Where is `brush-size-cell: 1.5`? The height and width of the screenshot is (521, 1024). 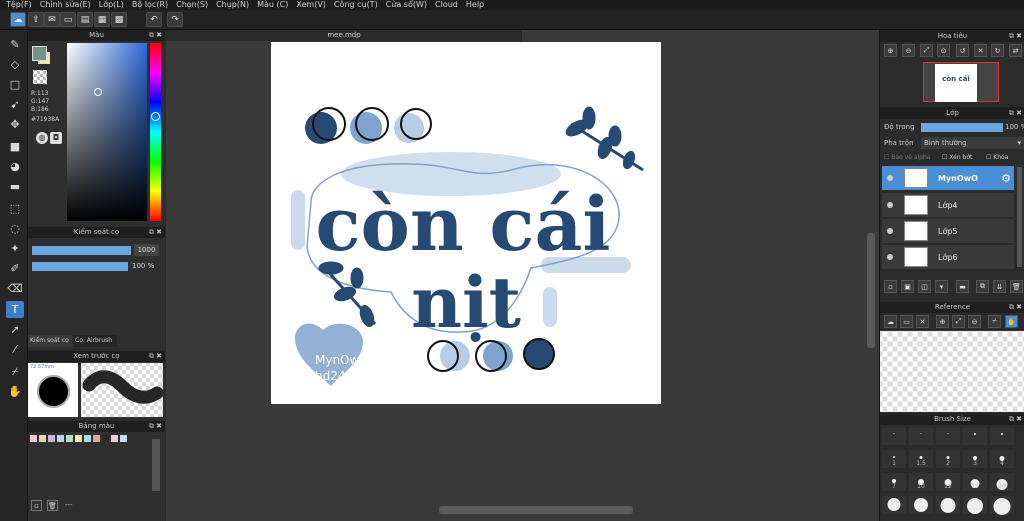 brush-size-cell: 1.5 is located at coordinates (921, 459).